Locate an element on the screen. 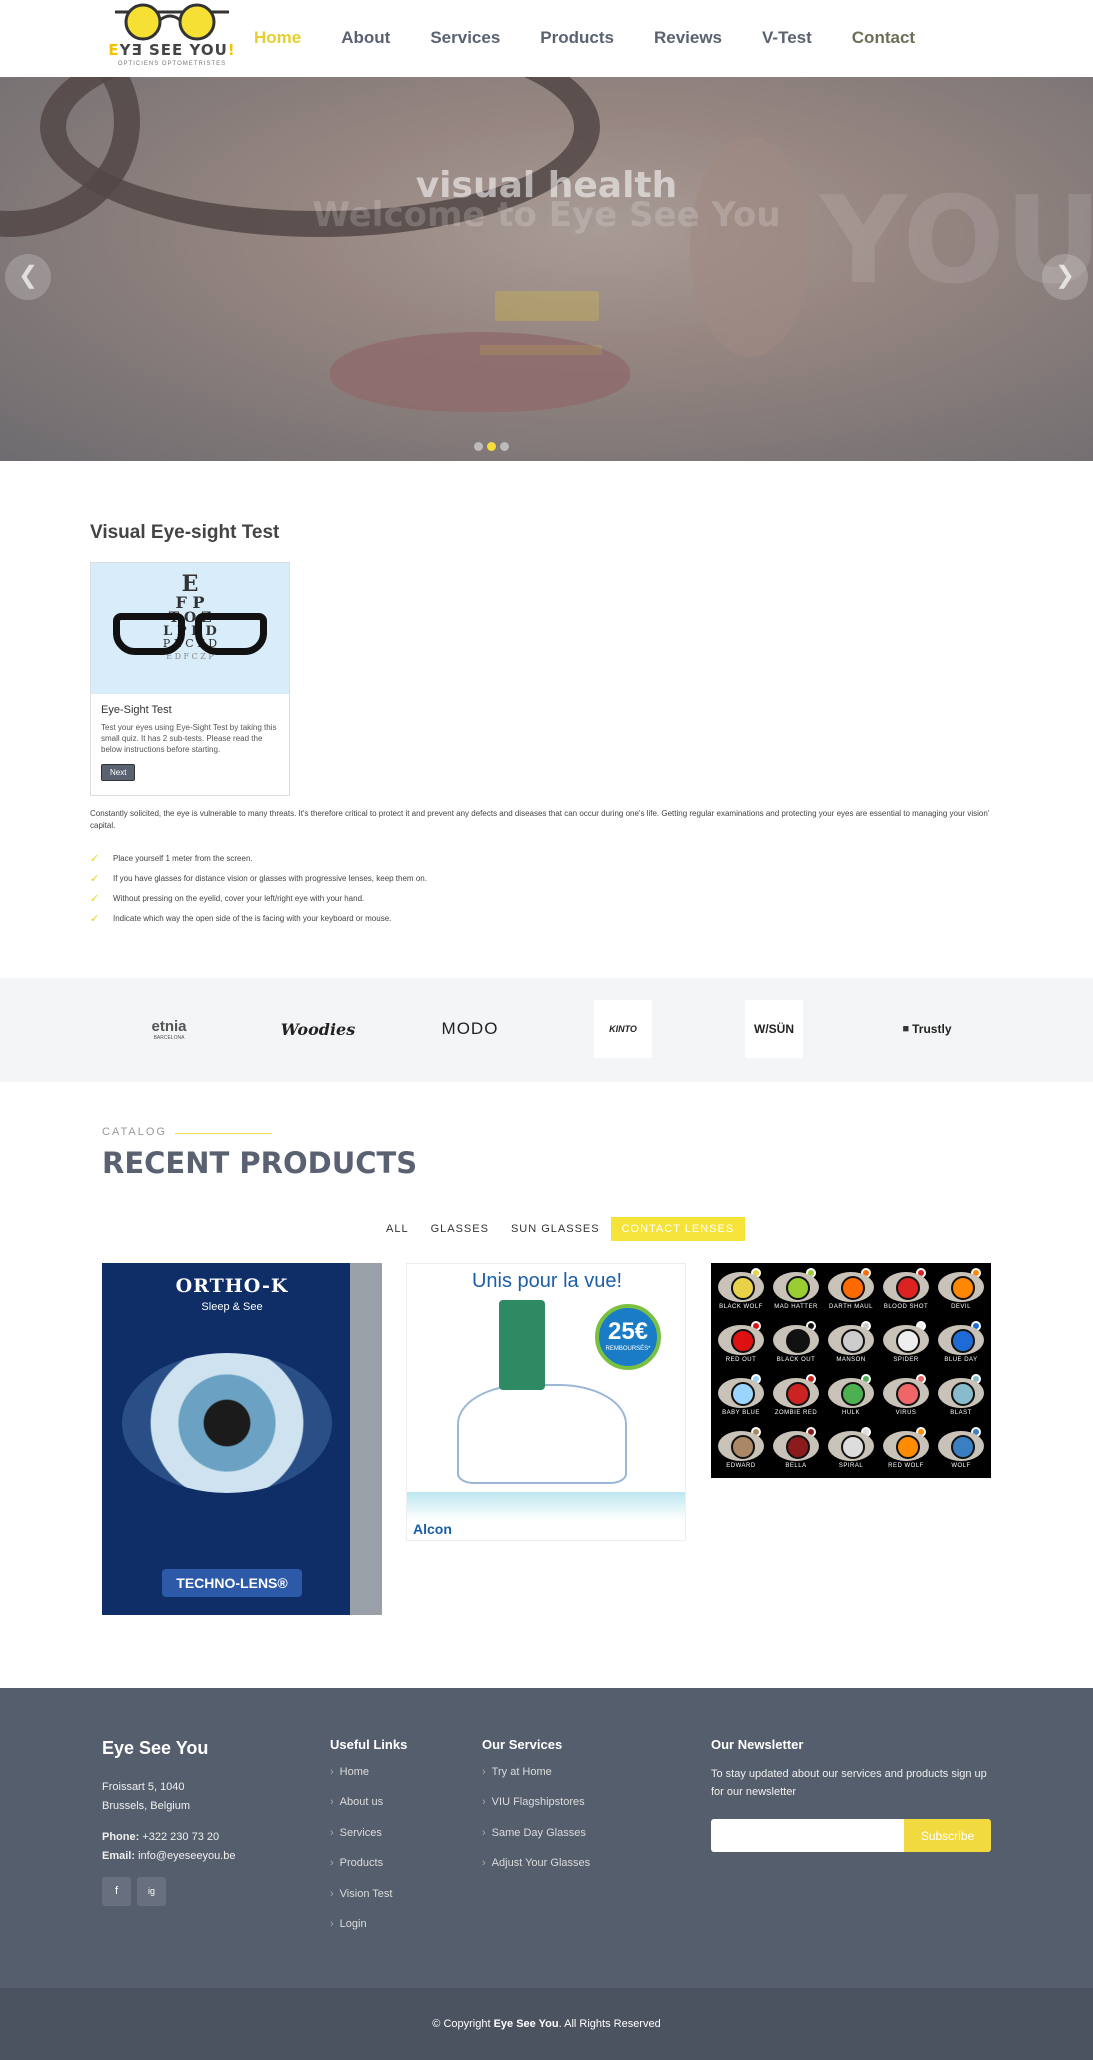 This screenshot has width=1093, height=2060. footer-link-home: › Home is located at coordinates (368, 1781).